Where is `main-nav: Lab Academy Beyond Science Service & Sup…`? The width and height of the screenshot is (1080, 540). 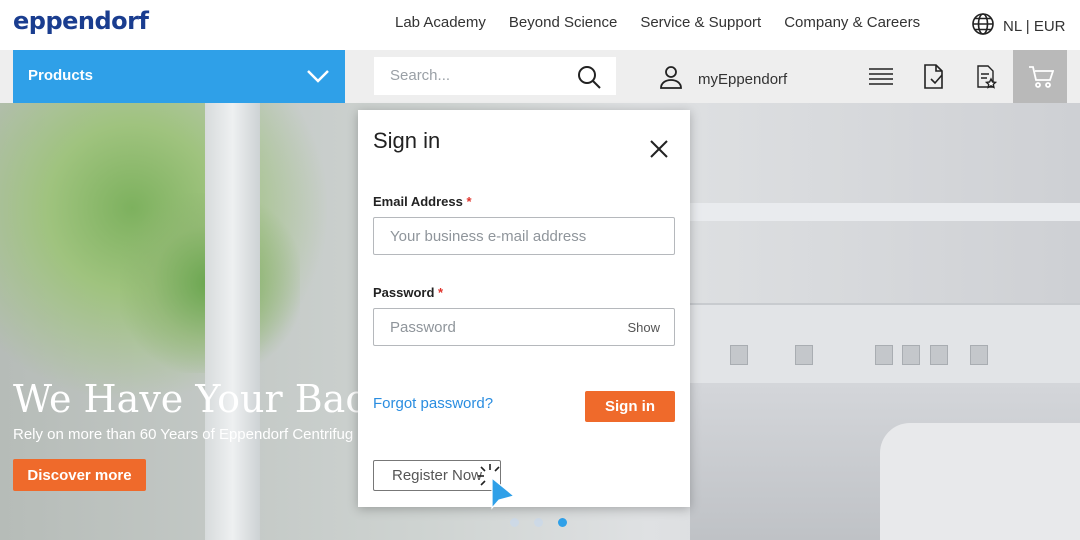
main-nav: Lab Academy Beyond Science Service & Sup… is located at coordinates (669, 22).